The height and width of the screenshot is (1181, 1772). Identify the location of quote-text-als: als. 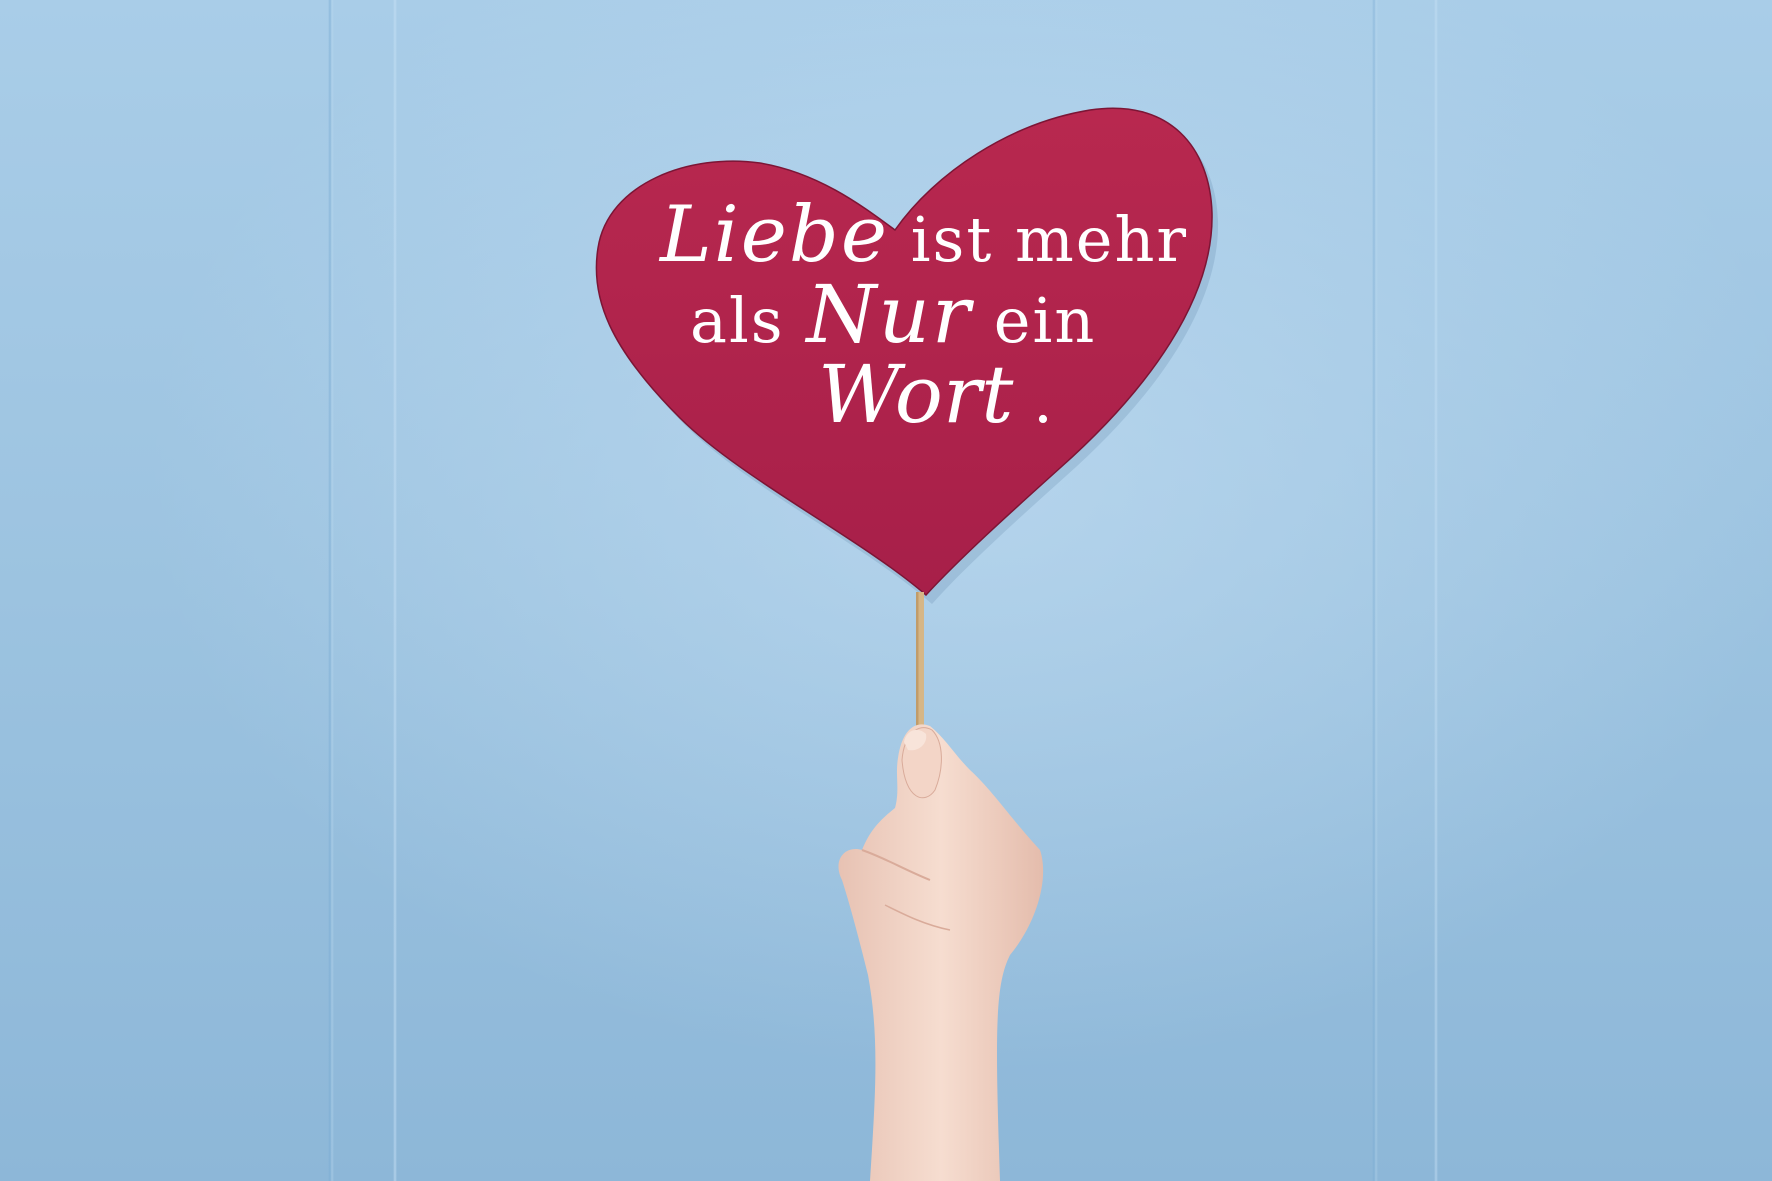
(748, 320).